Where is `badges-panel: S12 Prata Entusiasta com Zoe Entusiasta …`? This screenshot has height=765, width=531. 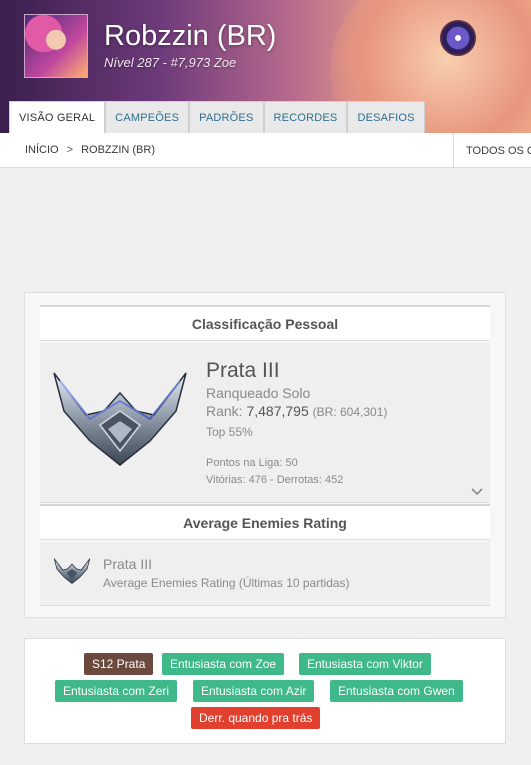
badges-panel: S12 Prata Entusiasta com Zoe Entusiasta … is located at coordinates (265, 691).